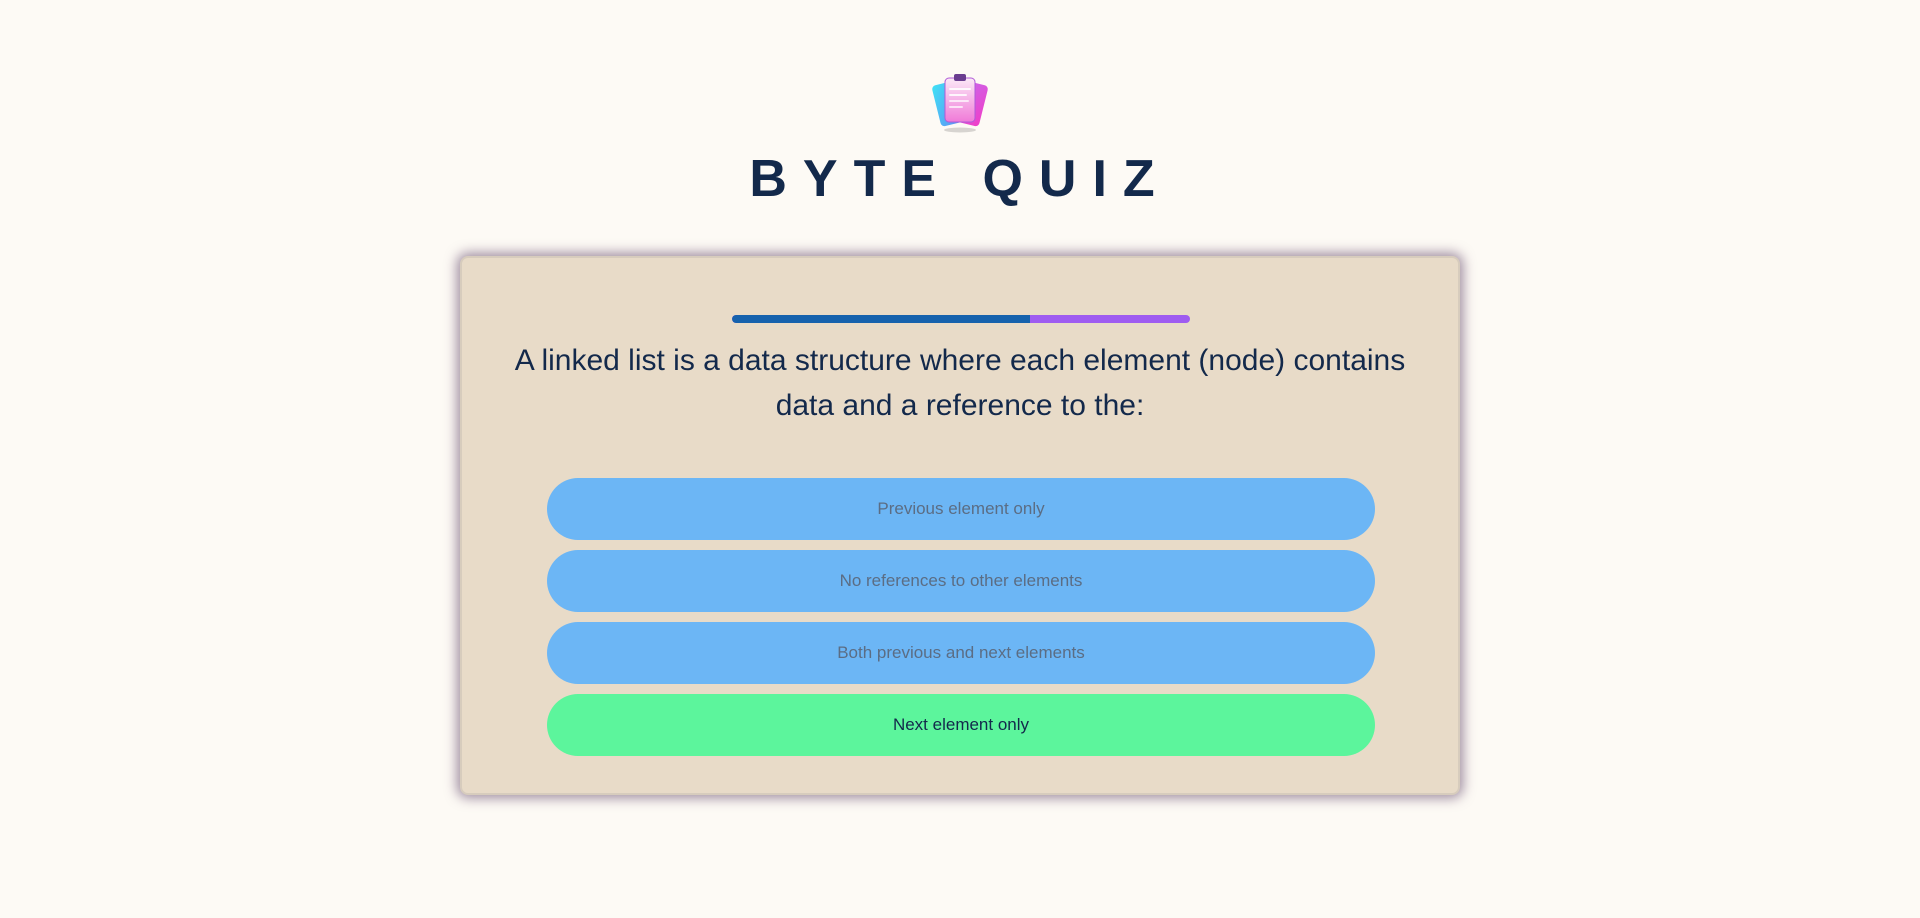 This screenshot has height=918, width=1920. What do you see at coordinates (961, 509) in the screenshot?
I see `answer-option-previous-element-only: Previous element only` at bounding box center [961, 509].